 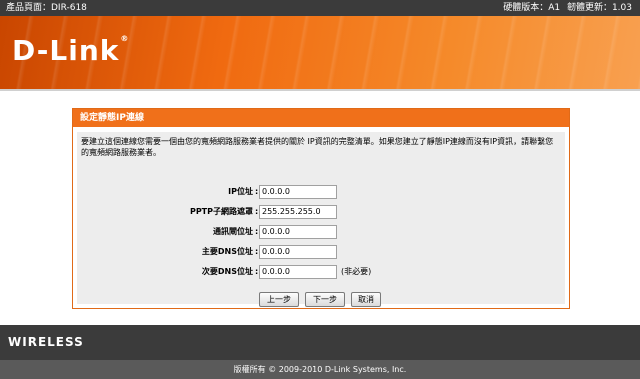 What do you see at coordinates (240, 191) in the screenshot?
I see `ip-address-label: IP位址` at bounding box center [240, 191].